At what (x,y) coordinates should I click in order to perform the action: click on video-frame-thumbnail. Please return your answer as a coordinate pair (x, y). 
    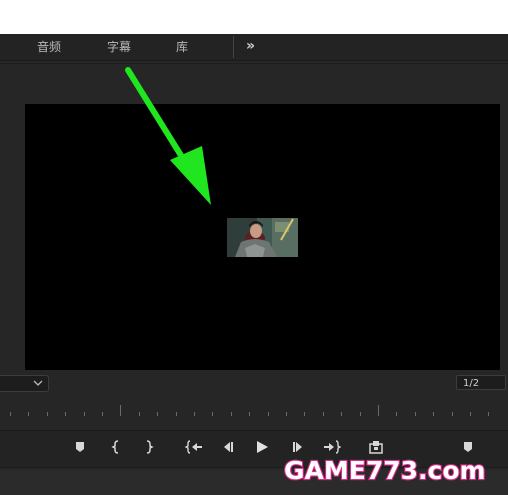
    Looking at the image, I should click on (262, 237).